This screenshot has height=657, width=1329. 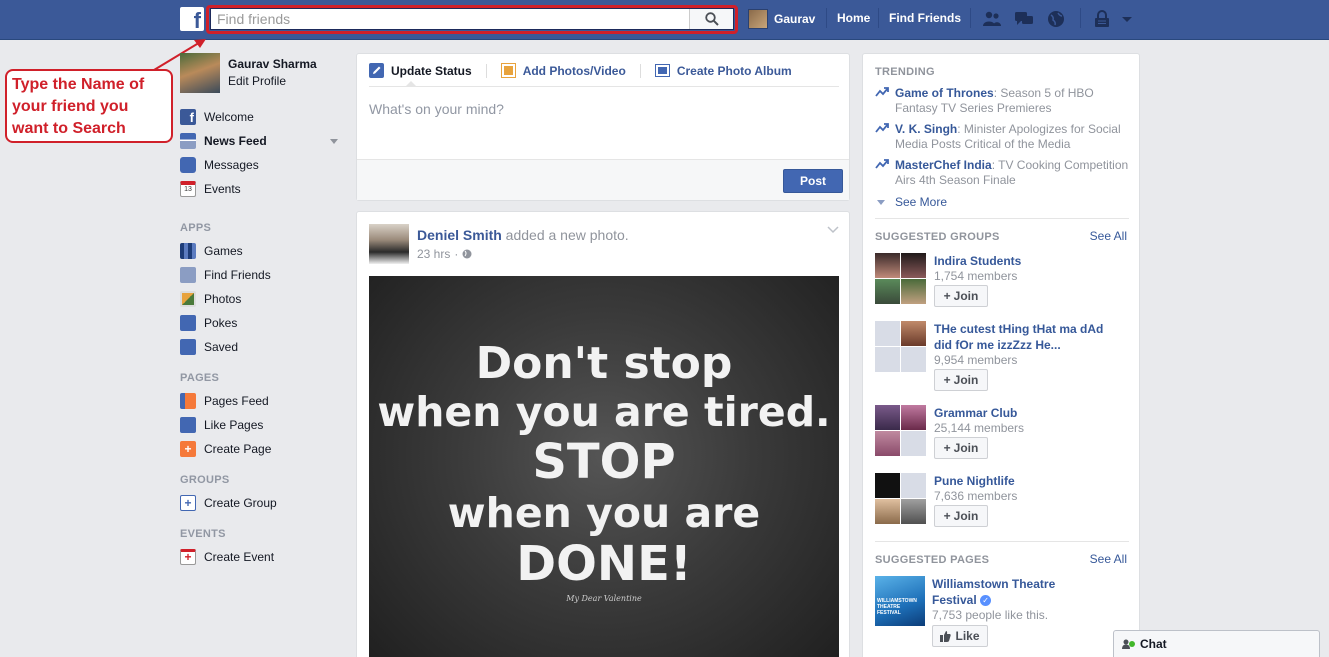 I want to click on sidebar-item-news-feed: News Feed, so click(x=260, y=141).